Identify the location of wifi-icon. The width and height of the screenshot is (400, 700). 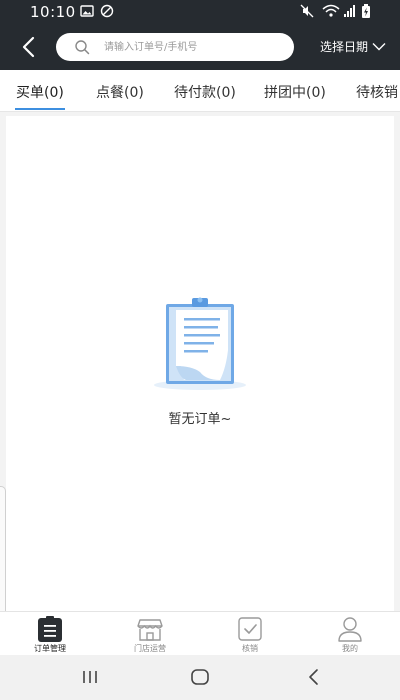
(331, 10).